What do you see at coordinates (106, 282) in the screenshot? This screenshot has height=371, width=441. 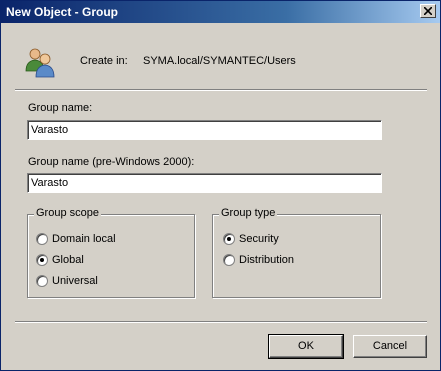 I see `radio-universal: Universal` at bounding box center [106, 282].